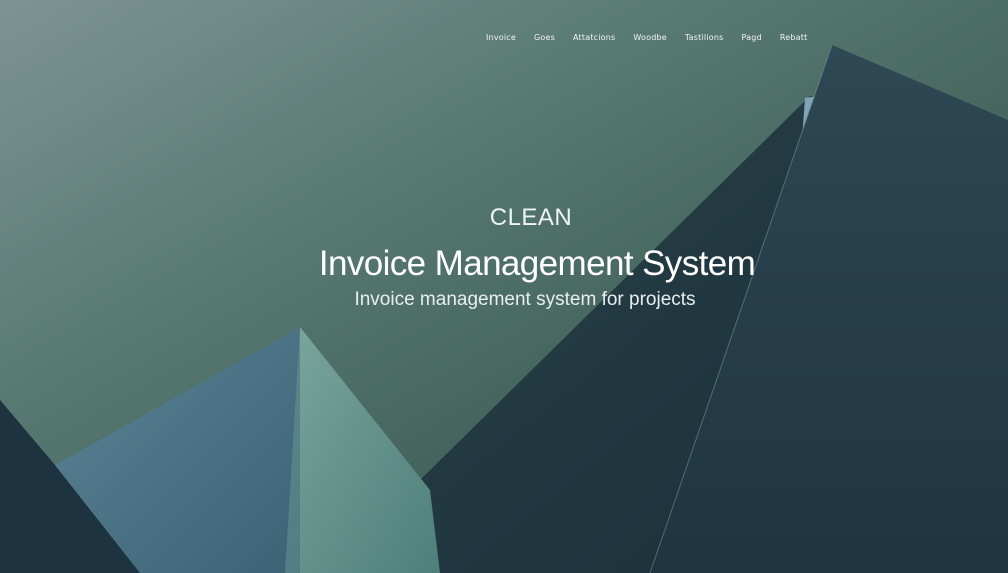 This screenshot has height=573, width=1008. Describe the element at coordinates (537, 263) in the screenshot. I see `hero-title: Invoice Management System` at that location.